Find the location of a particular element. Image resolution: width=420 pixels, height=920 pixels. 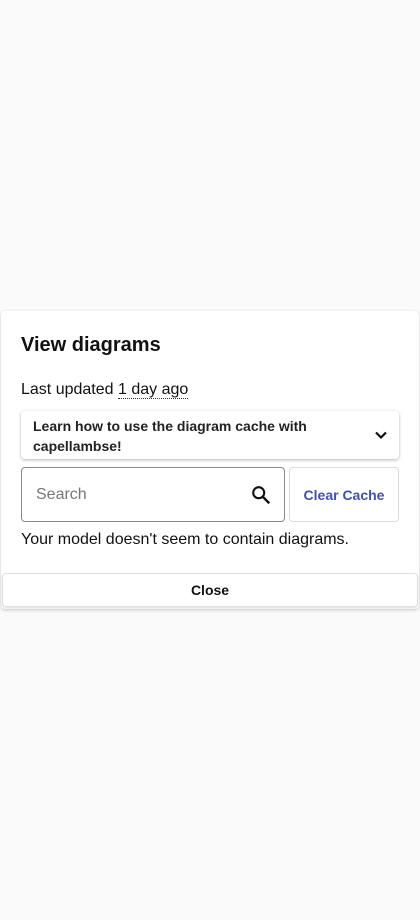

dialog-title: View diagrams is located at coordinates (91, 345).